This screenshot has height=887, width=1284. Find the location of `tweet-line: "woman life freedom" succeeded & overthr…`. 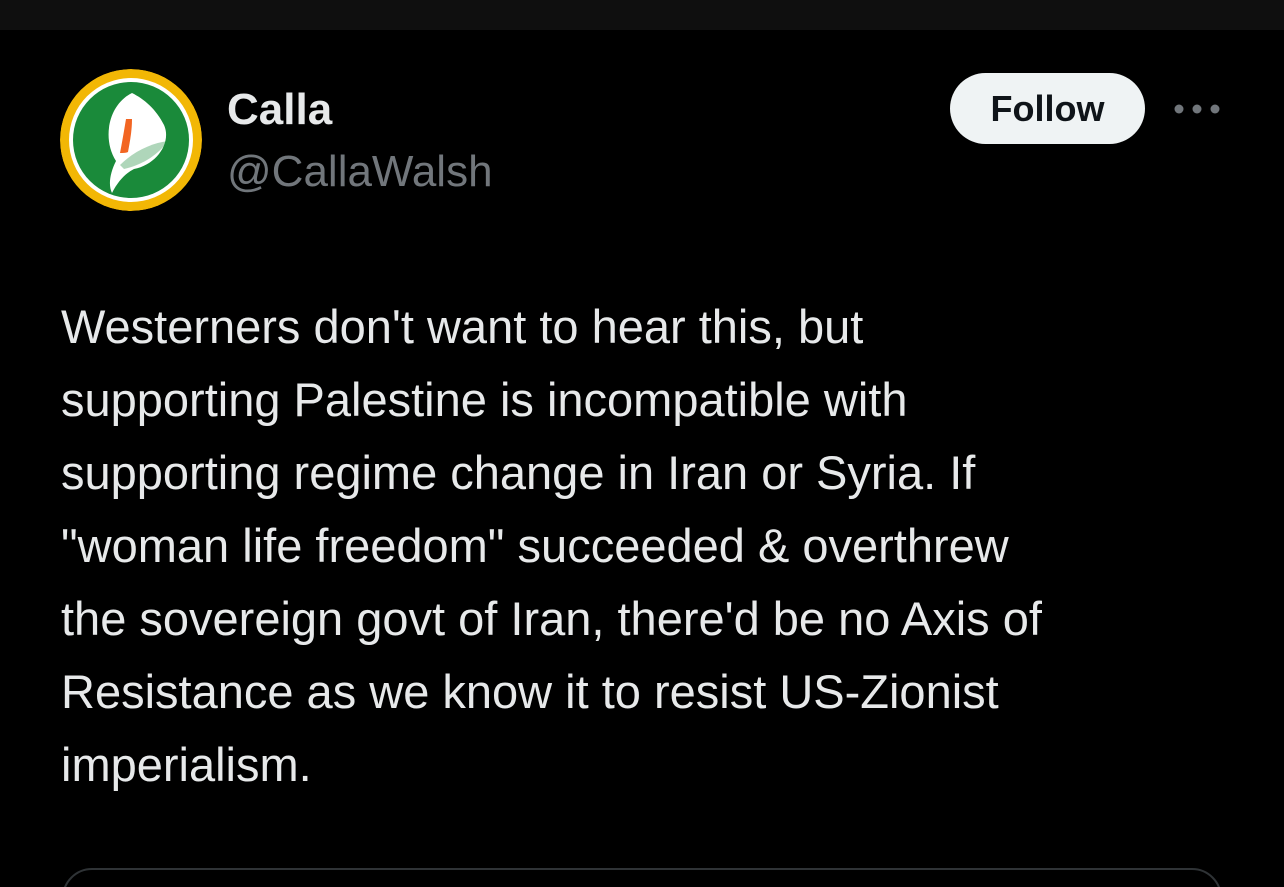

tweet-line: "woman life freedom" succeeded & overthr… is located at coordinates (535, 545).